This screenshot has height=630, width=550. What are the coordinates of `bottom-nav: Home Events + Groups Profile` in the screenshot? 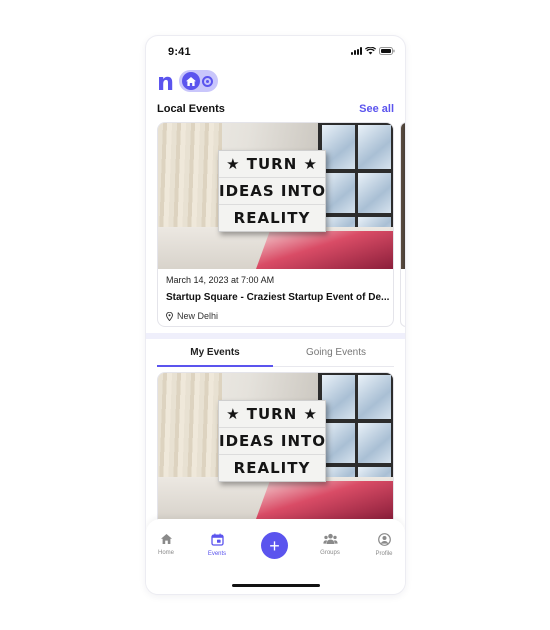 It's located at (275, 556).